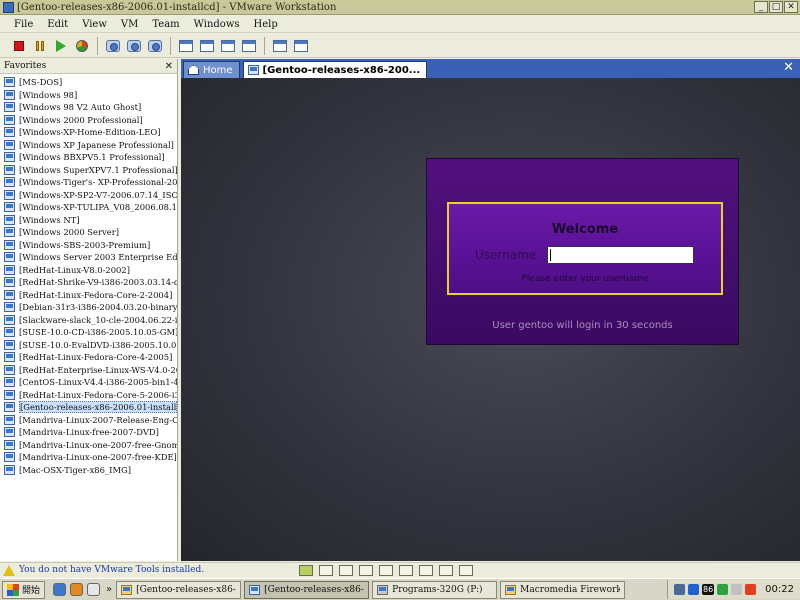 The height and width of the screenshot is (600, 800). What do you see at coordinates (306, 570) in the screenshot?
I see `harddisk-icon` at bounding box center [306, 570].